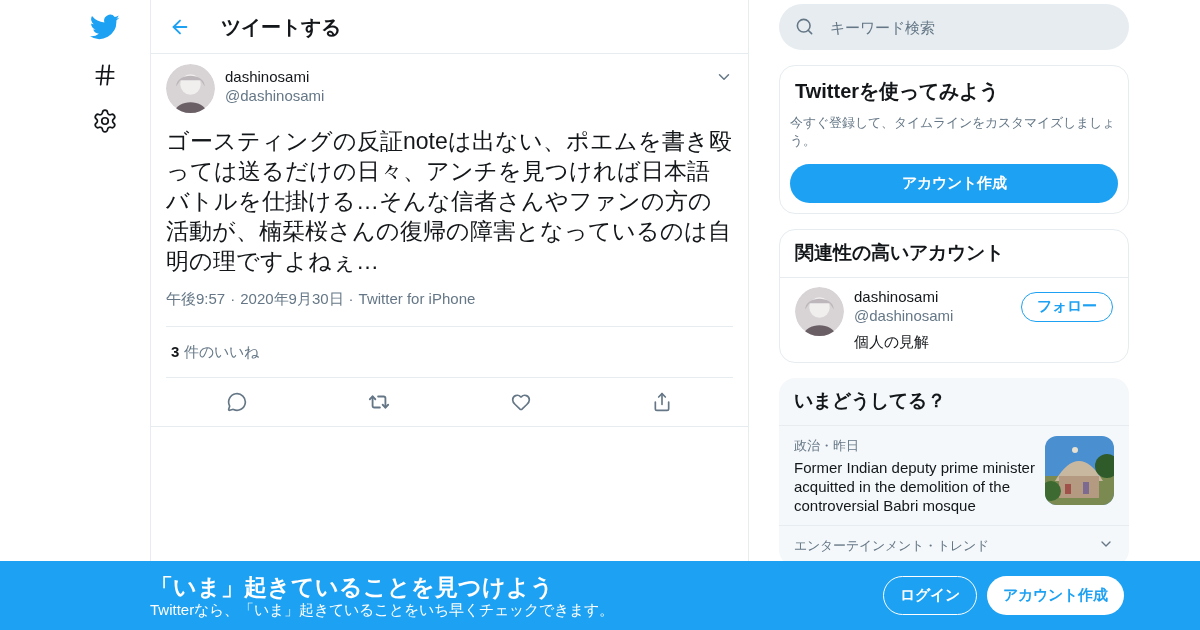 This screenshot has width=1200, height=630. Describe the element at coordinates (521, 402) in the screenshot. I see `like-icon` at that location.